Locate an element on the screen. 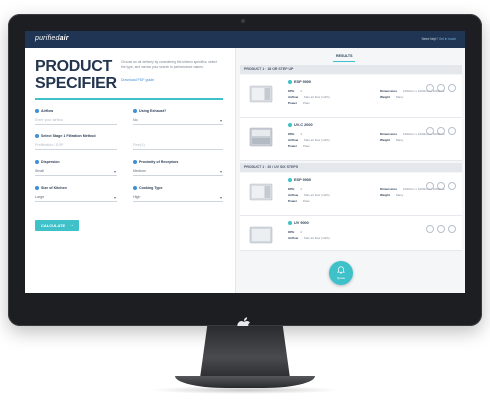 Image resolution: width=490 pixels, height=411 pixels. monitor-stand is located at coordinates (245, 352).